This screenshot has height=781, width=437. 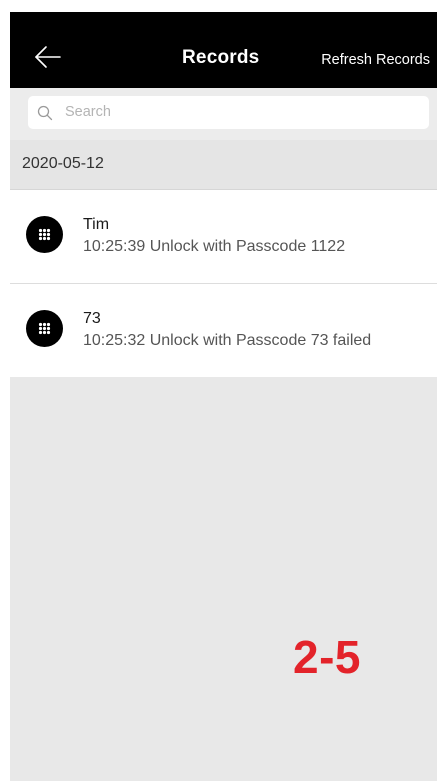 I want to click on search-placeholder: Search, so click(x=88, y=112).